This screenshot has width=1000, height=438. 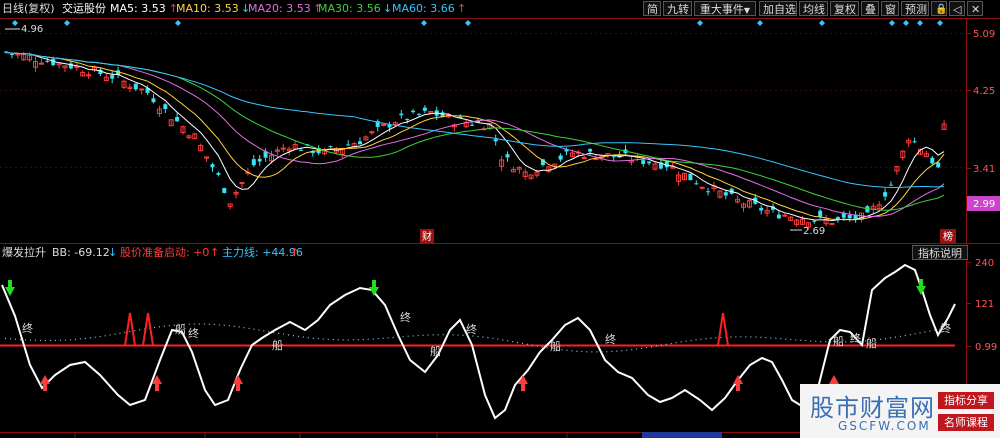 I want to click on date-highlight-badge, so click(x=682, y=435).